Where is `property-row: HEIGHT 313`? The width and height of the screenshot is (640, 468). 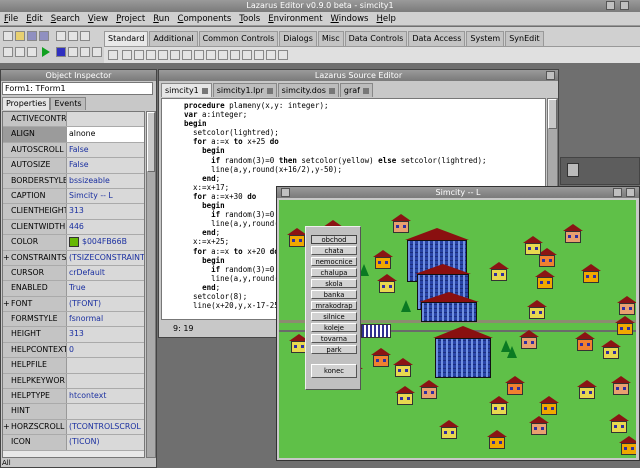 property-row: HEIGHT 313 is located at coordinates (73, 335).